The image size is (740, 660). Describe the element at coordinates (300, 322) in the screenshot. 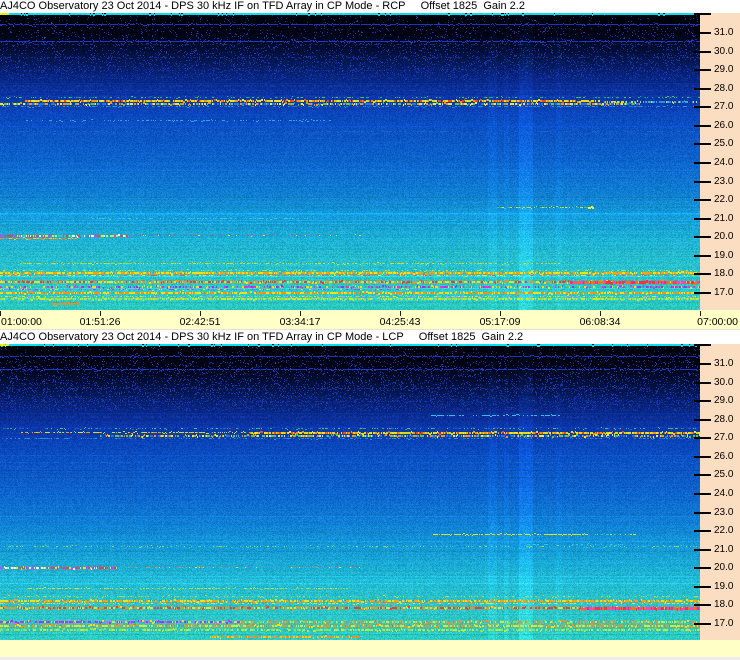

I see `time-label: 03:34:17` at that location.